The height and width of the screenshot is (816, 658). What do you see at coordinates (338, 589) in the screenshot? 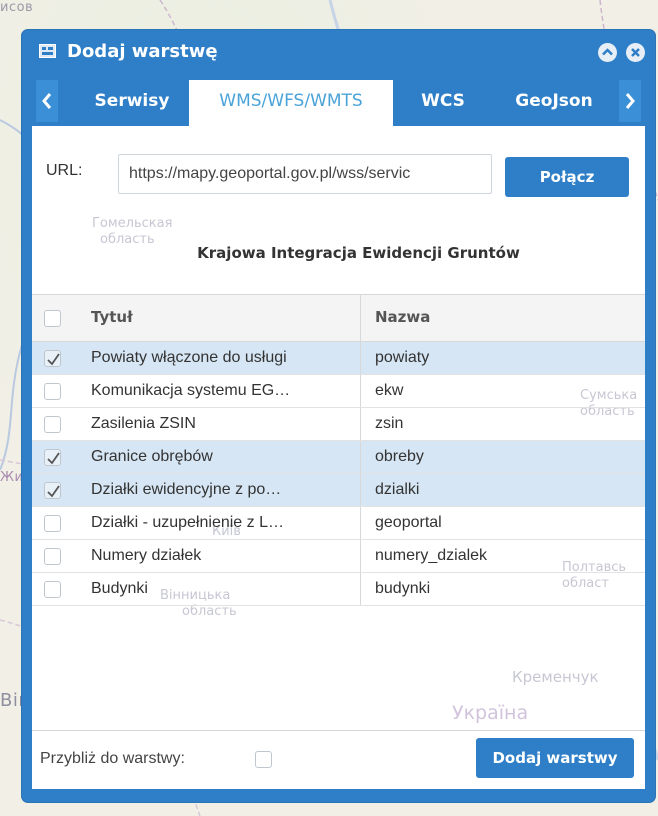
I see `table-row: Budynki budynki` at bounding box center [338, 589].